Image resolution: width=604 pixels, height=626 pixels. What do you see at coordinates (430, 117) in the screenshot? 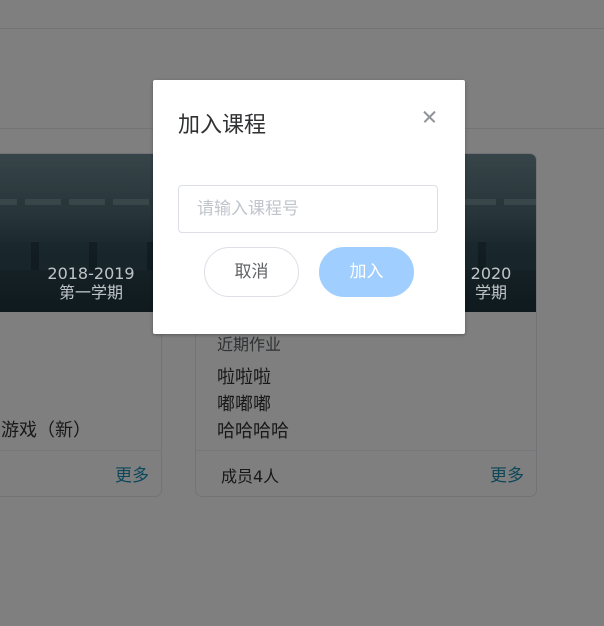
I see `close-icon` at bounding box center [430, 117].